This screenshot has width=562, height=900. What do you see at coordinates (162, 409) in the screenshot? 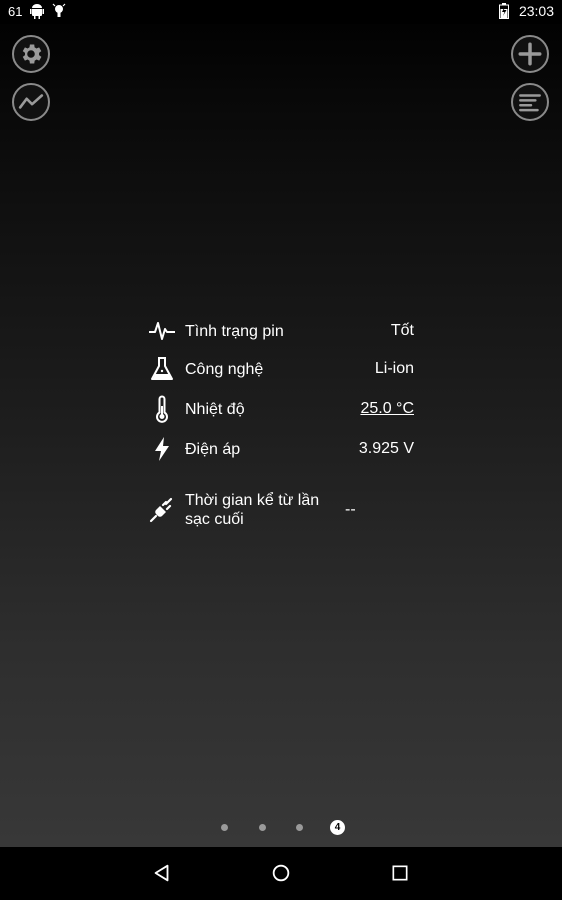
I see `thermometer-icon` at bounding box center [162, 409].